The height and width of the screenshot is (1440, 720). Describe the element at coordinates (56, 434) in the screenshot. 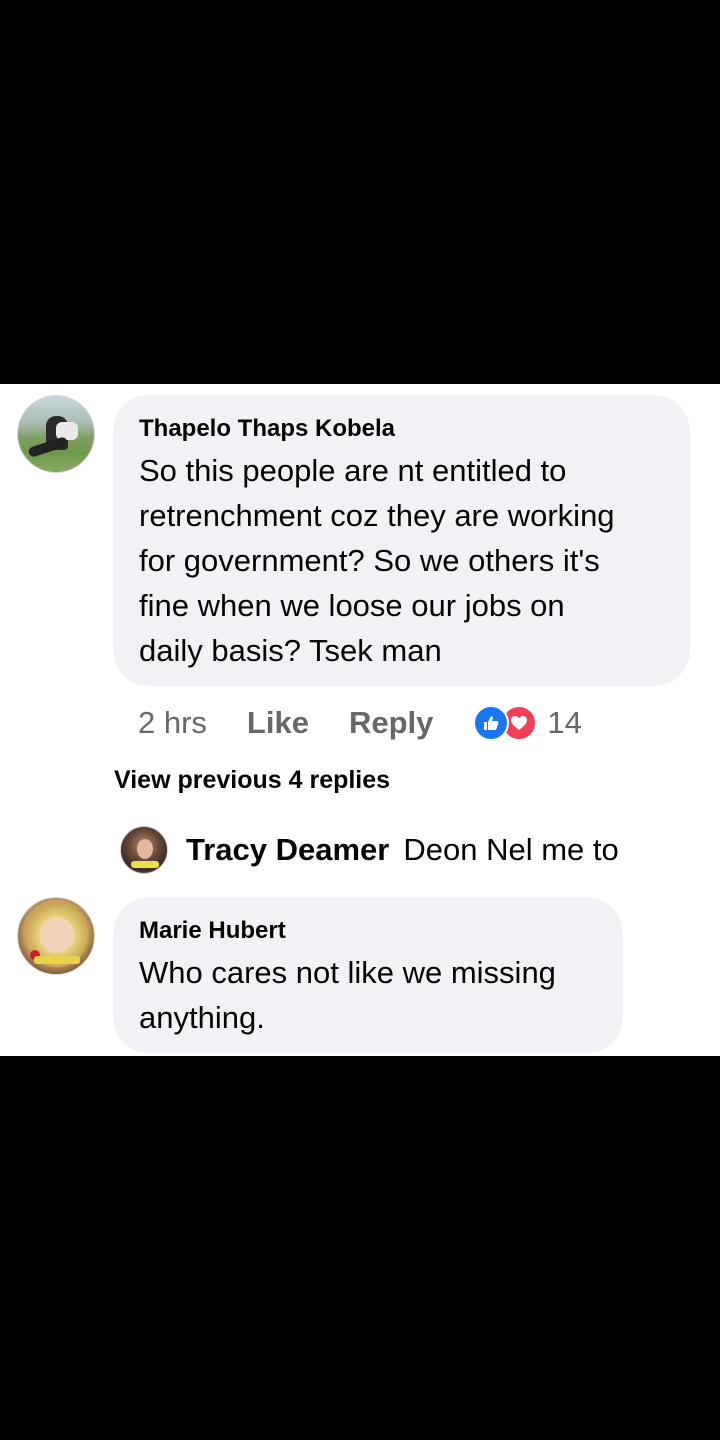

I see `avatar-thapelo` at that location.